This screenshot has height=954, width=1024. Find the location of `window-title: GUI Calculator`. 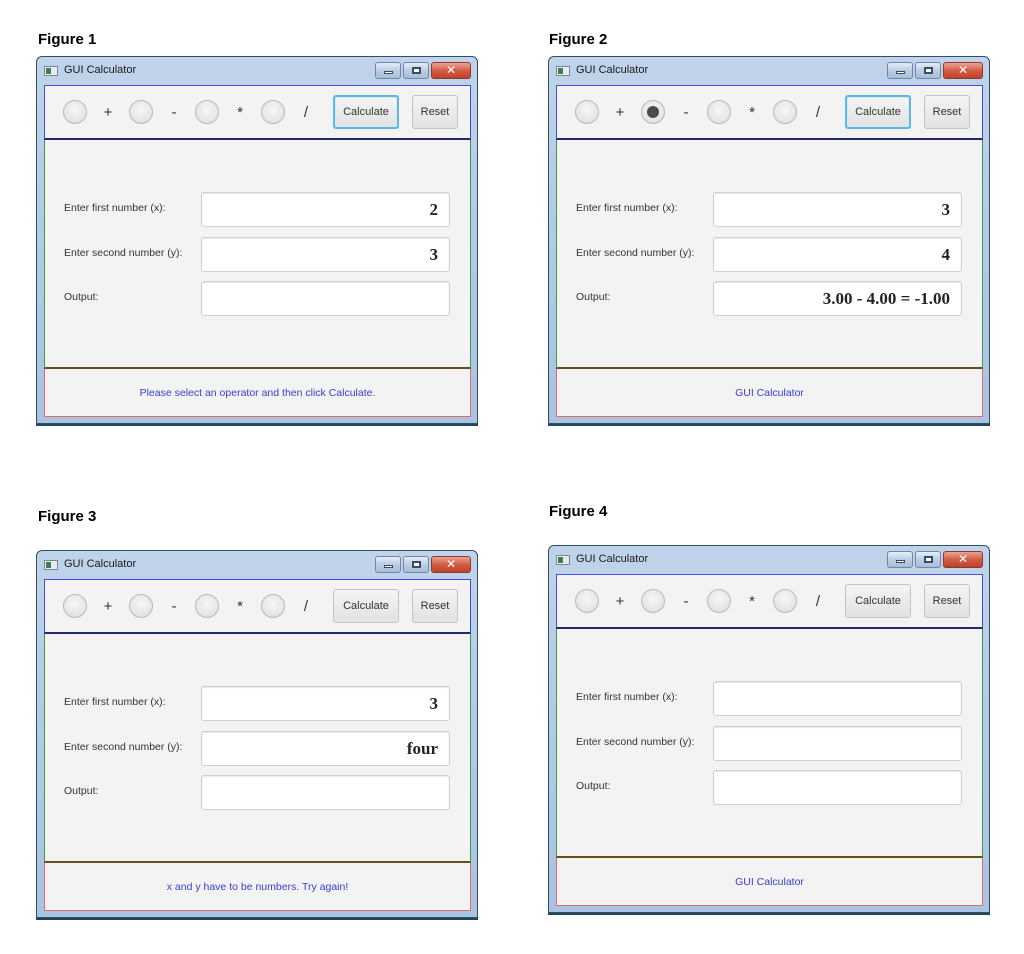

window-title: GUI Calculator is located at coordinates (612, 70).